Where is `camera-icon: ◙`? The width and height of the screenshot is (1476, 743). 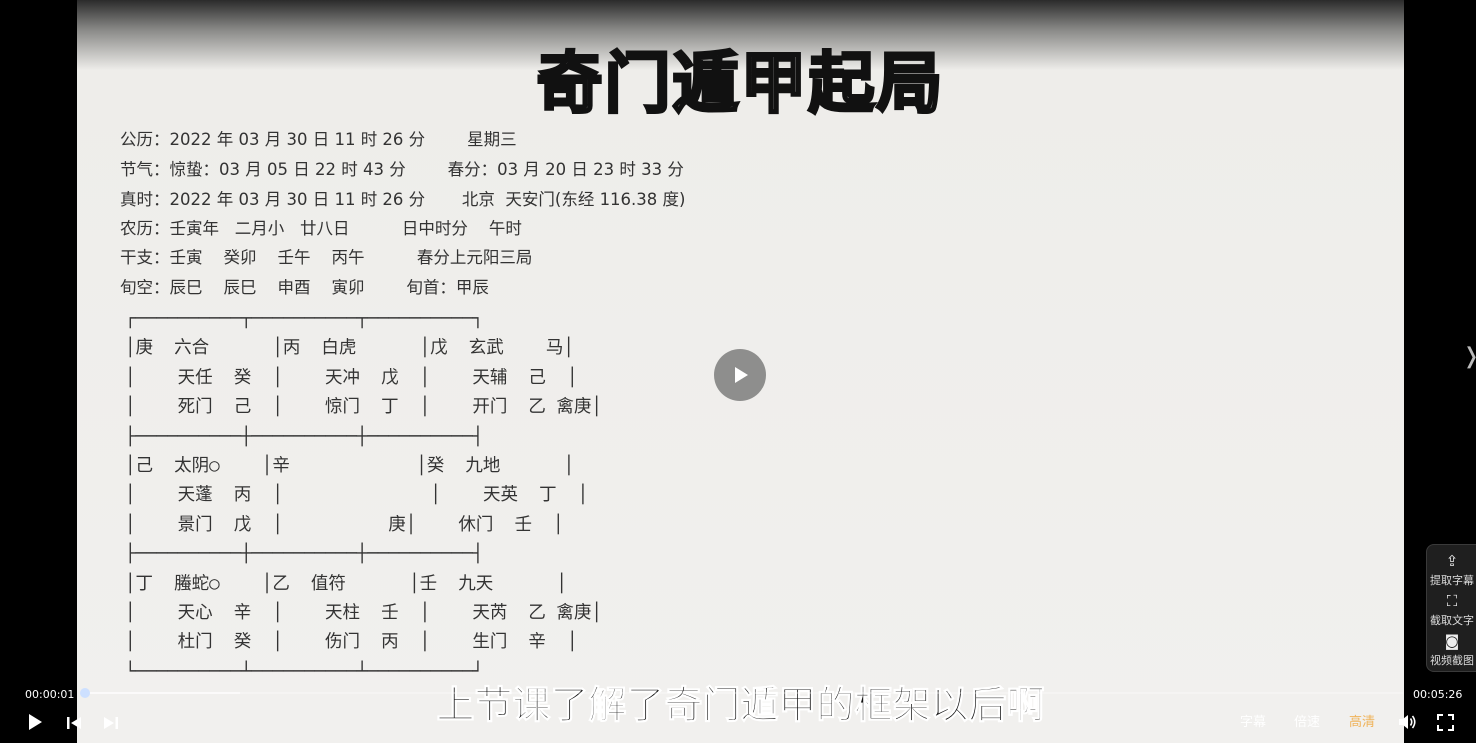
camera-icon: ◙ is located at coordinates (1452, 641).